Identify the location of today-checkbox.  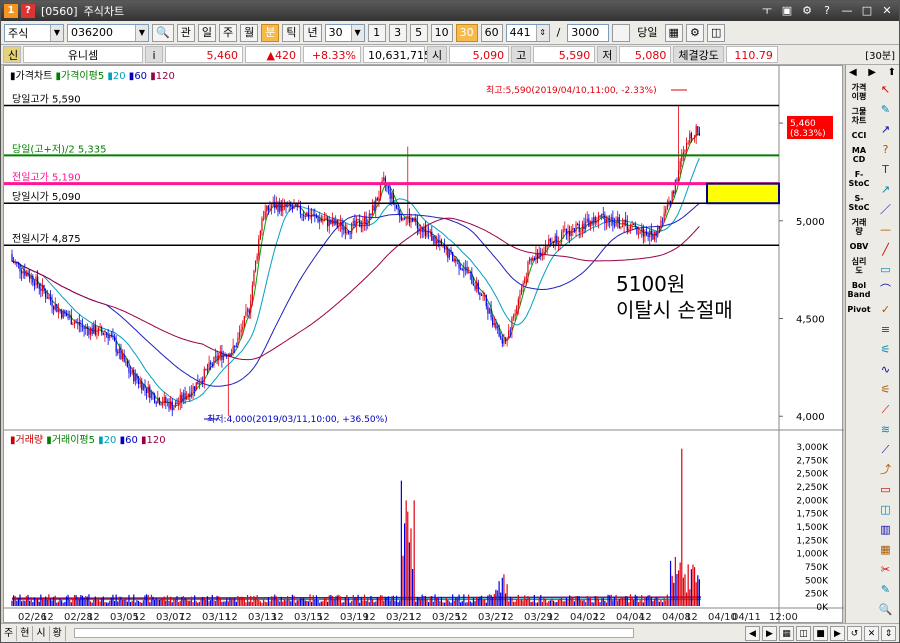
(621, 32).